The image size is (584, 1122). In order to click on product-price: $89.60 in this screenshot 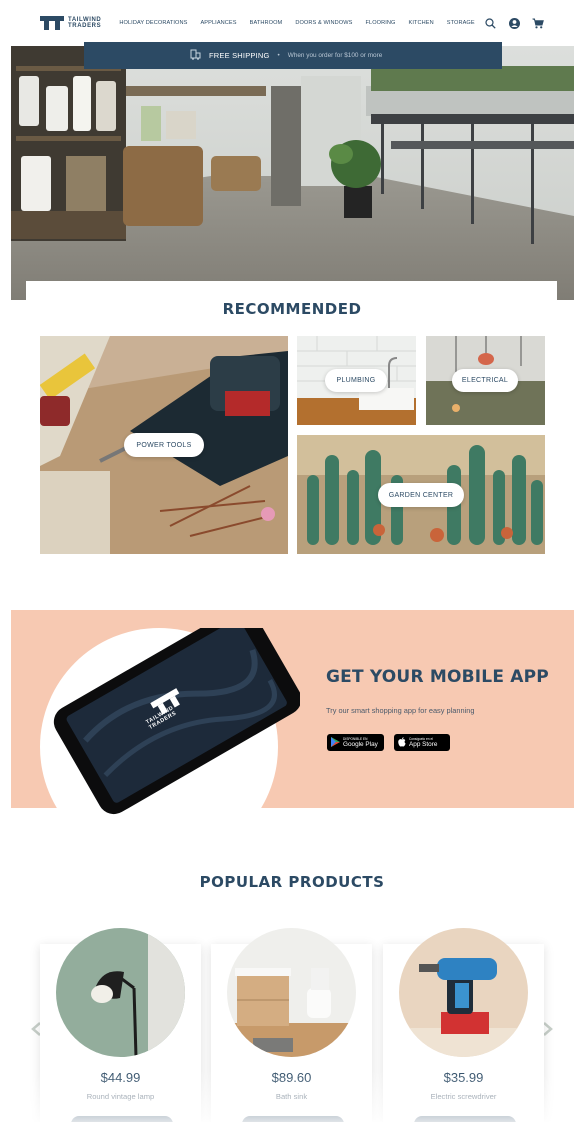, I will do `click(291, 1077)`.